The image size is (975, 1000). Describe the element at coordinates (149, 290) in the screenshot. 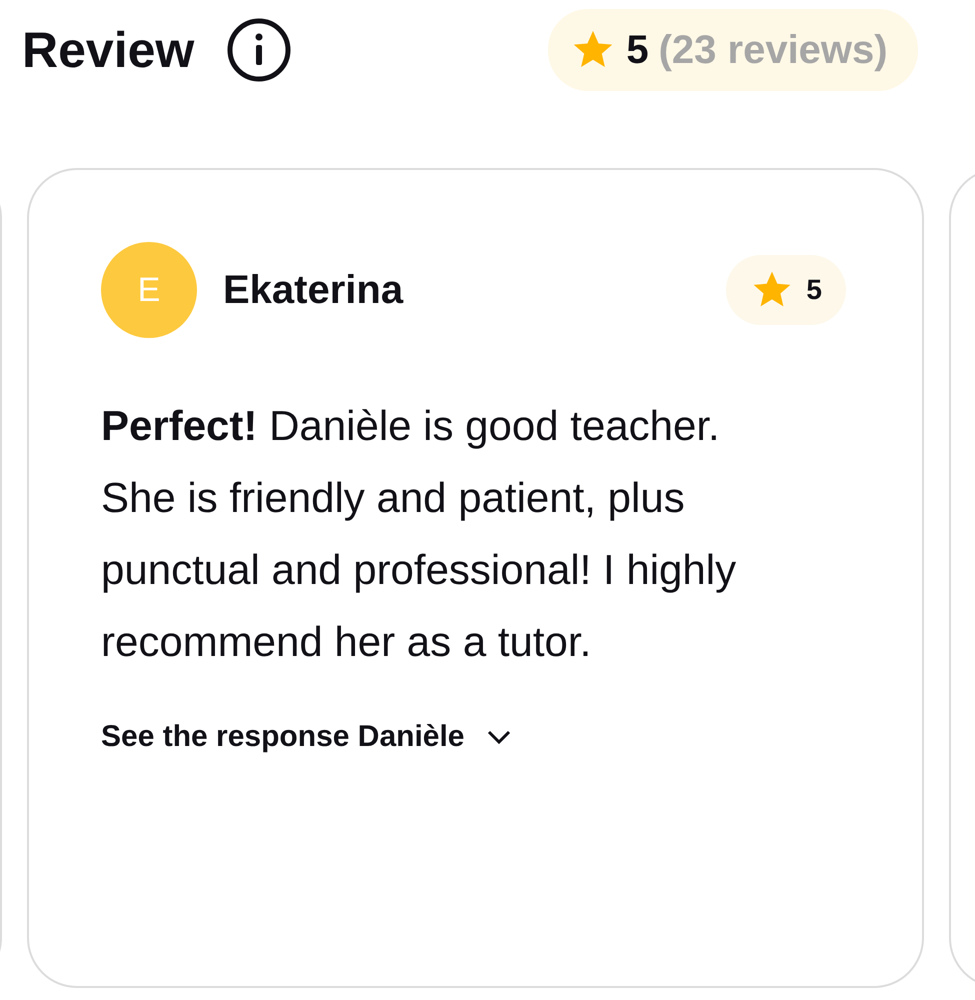

I see `avatar: E` at that location.